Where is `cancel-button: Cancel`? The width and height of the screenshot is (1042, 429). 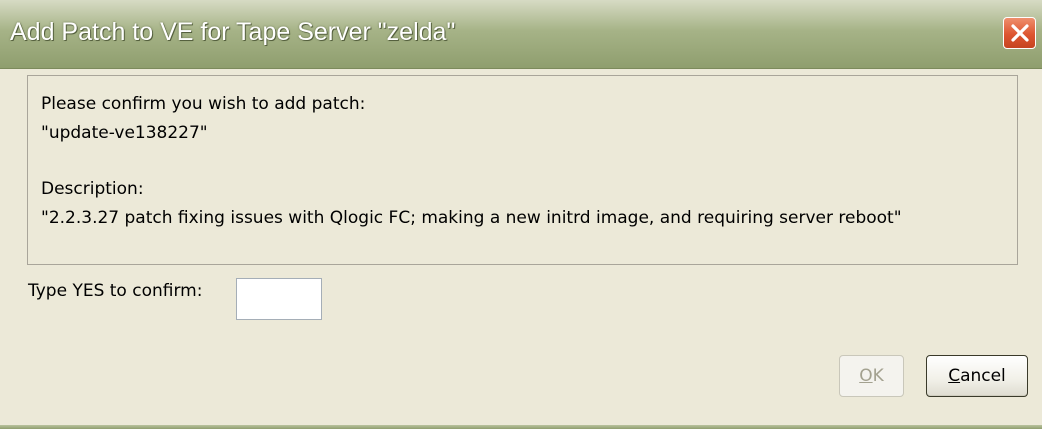
cancel-button: Cancel is located at coordinates (977, 376).